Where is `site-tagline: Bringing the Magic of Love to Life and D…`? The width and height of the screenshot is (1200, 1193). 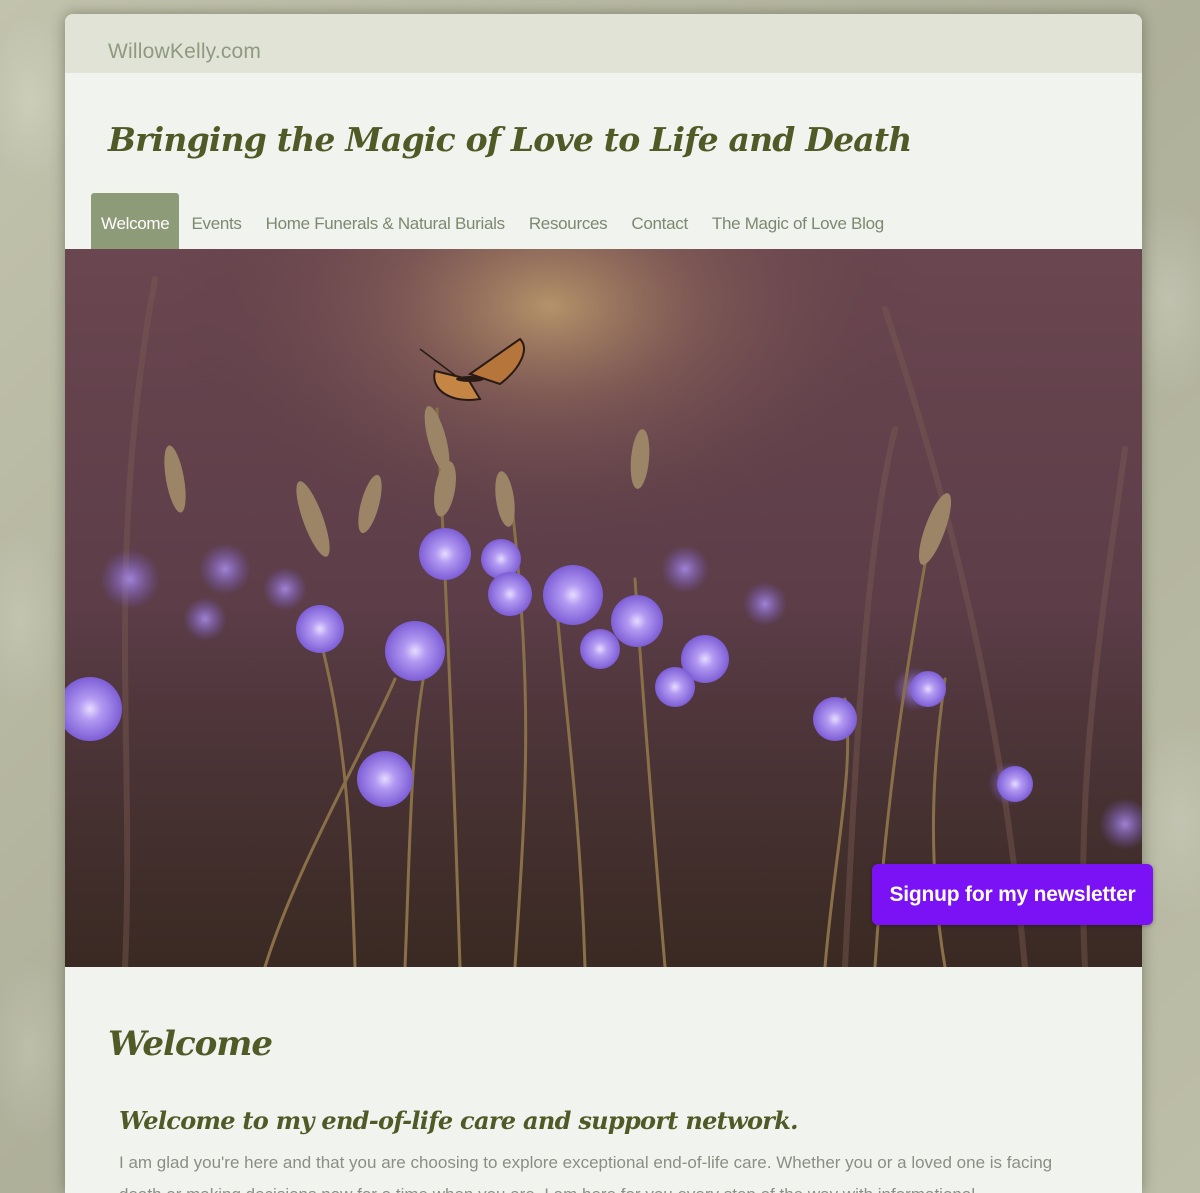 site-tagline: Bringing the Magic of Love to Life and D… is located at coordinates (510, 139).